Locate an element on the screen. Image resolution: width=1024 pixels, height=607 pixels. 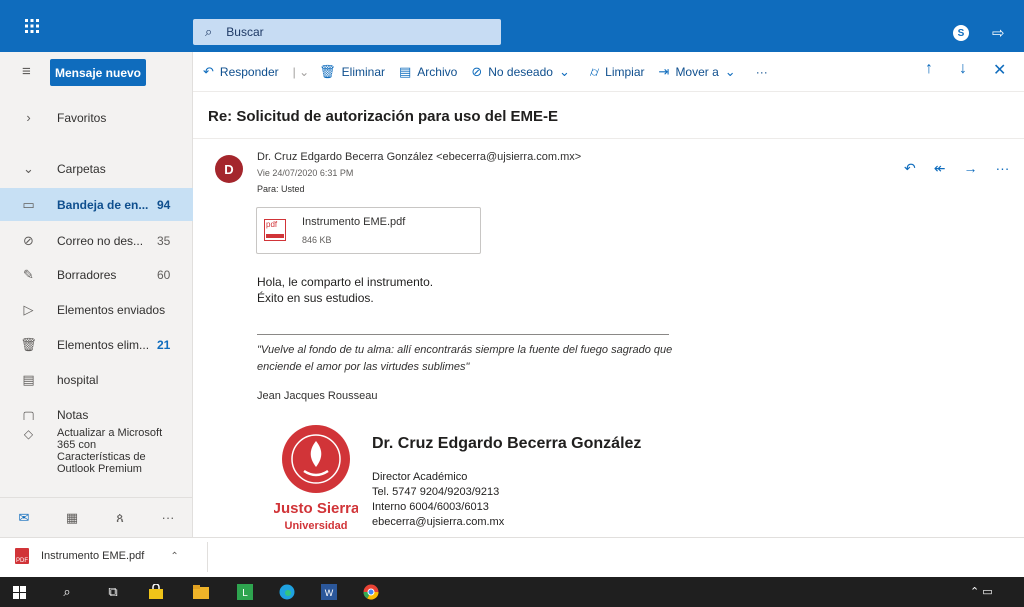
archive-button: ▤ Archivo is located at coordinates (428, 72).